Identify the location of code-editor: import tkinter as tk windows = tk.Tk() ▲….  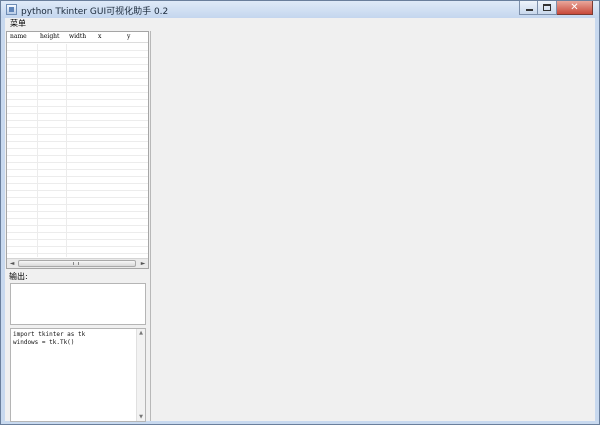
(78, 375).